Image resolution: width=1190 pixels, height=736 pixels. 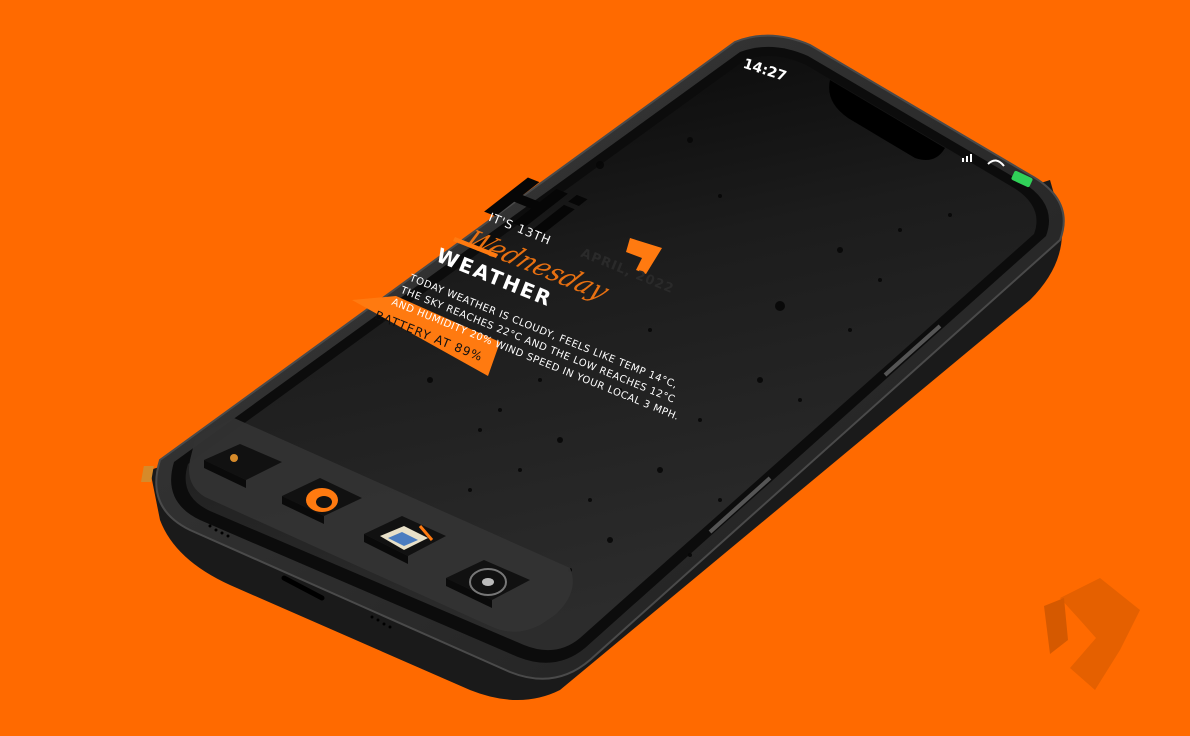 I want to click on watermark-logo, so click(x=1092, y=634).